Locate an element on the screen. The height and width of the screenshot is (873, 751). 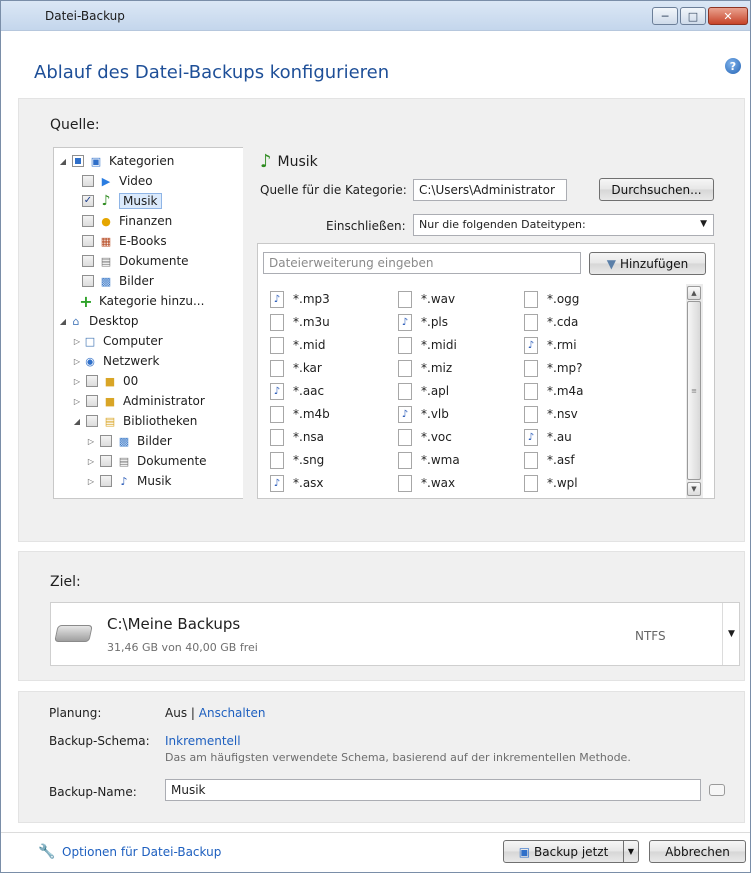
chevron-down-icon: ▼ is located at coordinates (731, 634).